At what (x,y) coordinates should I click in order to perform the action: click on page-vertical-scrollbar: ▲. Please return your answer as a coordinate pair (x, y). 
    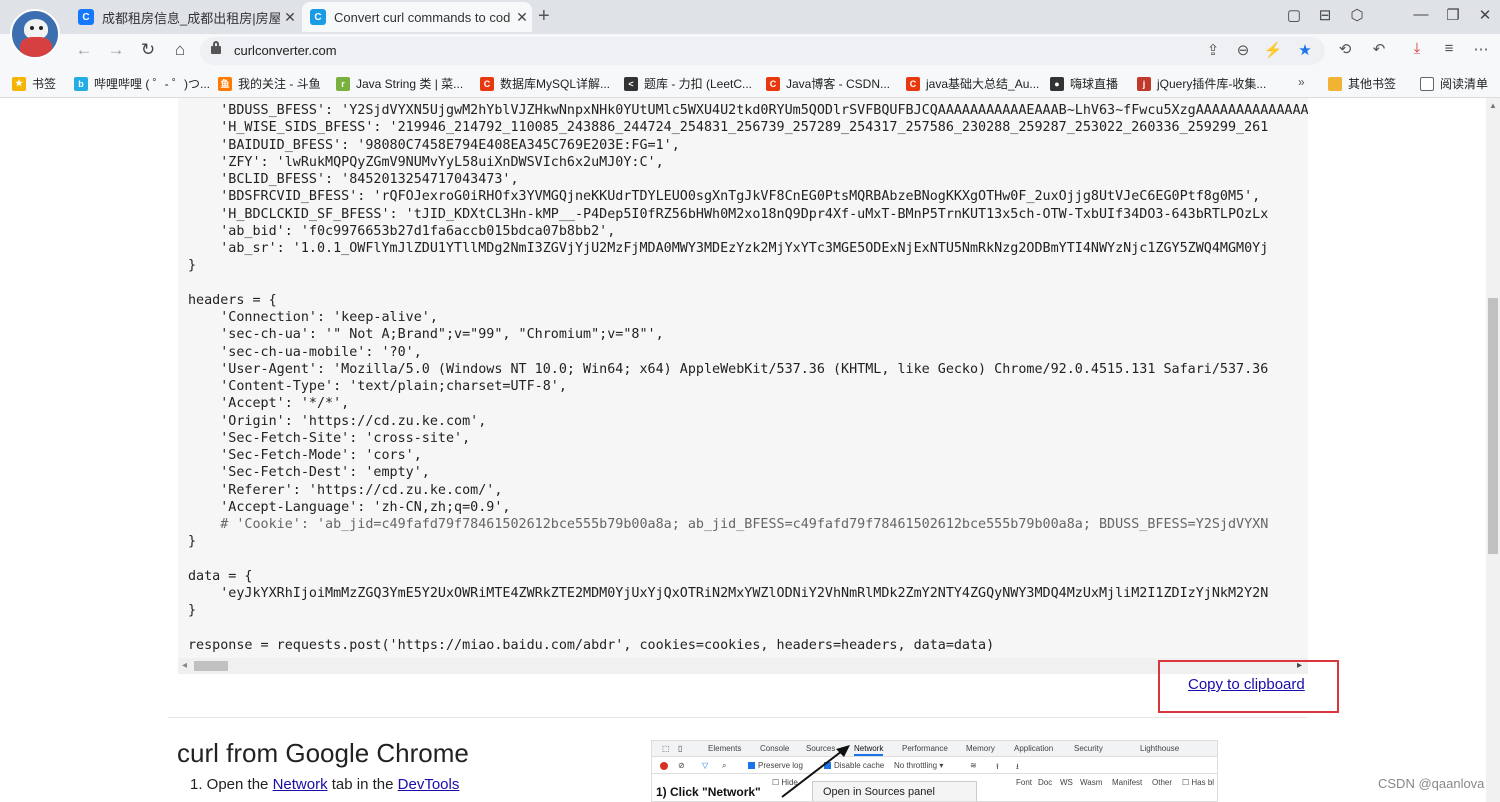
    Looking at the image, I should click on (1493, 450).